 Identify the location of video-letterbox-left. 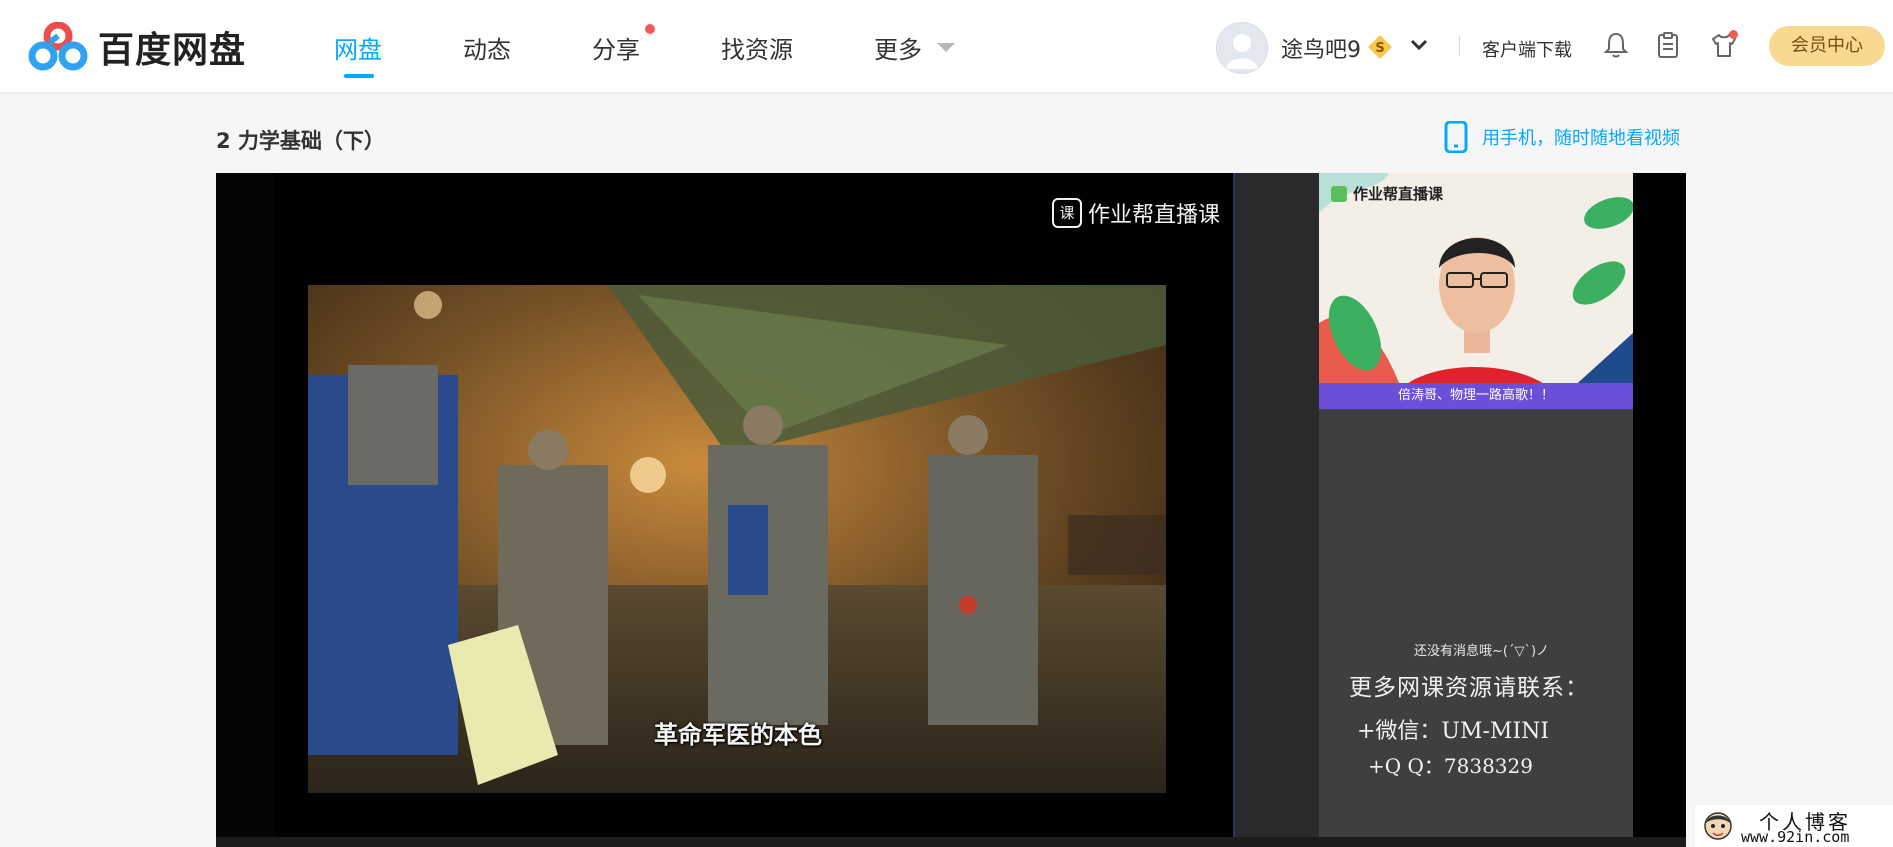
(245, 510).